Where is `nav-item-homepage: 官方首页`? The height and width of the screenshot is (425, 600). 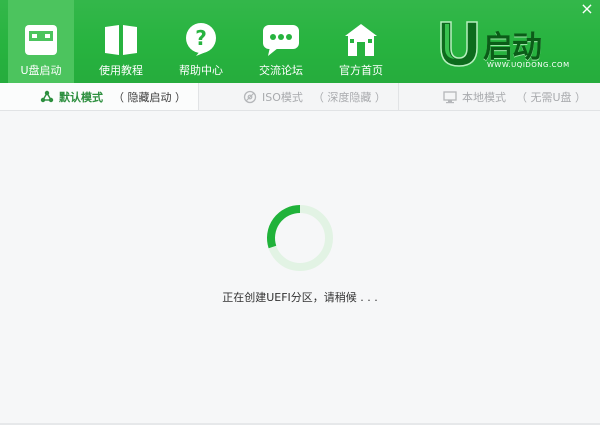 nav-item-homepage: 官方首页 is located at coordinates (361, 41).